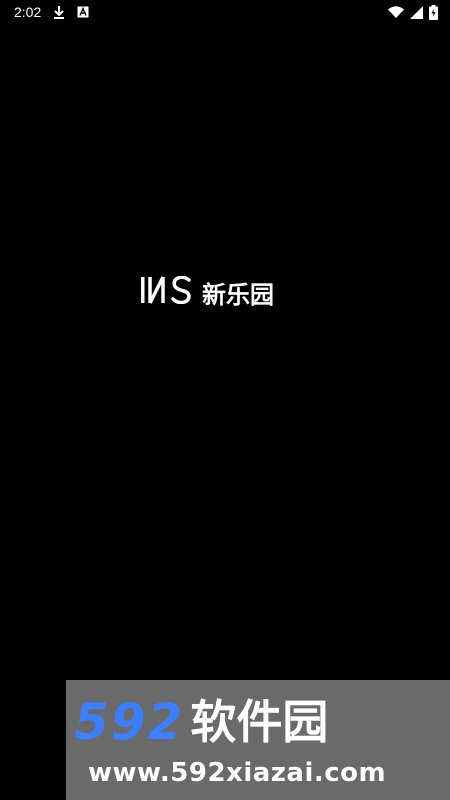  What do you see at coordinates (59, 12) in the screenshot?
I see `download-icon` at bounding box center [59, 12].